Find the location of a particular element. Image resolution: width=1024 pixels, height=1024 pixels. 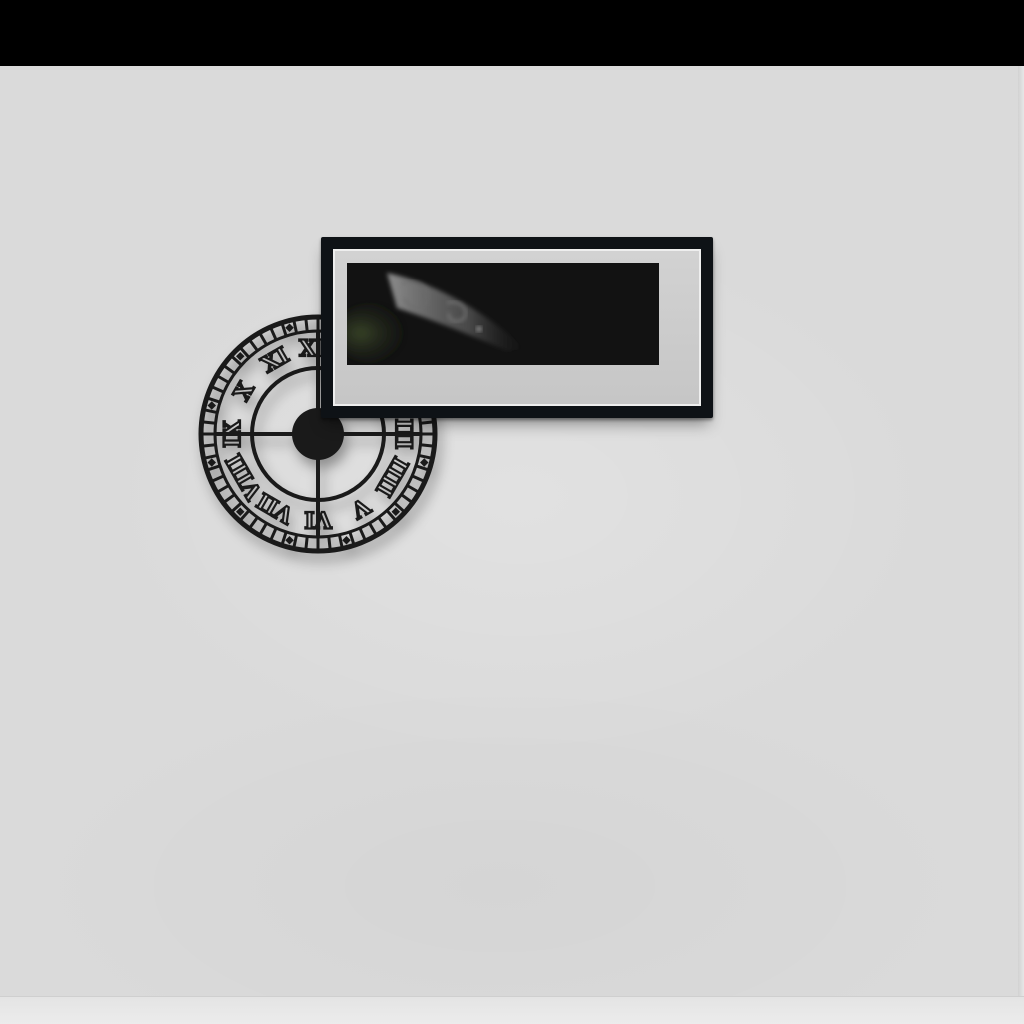

photo-print is located at coordinates (503, 314).